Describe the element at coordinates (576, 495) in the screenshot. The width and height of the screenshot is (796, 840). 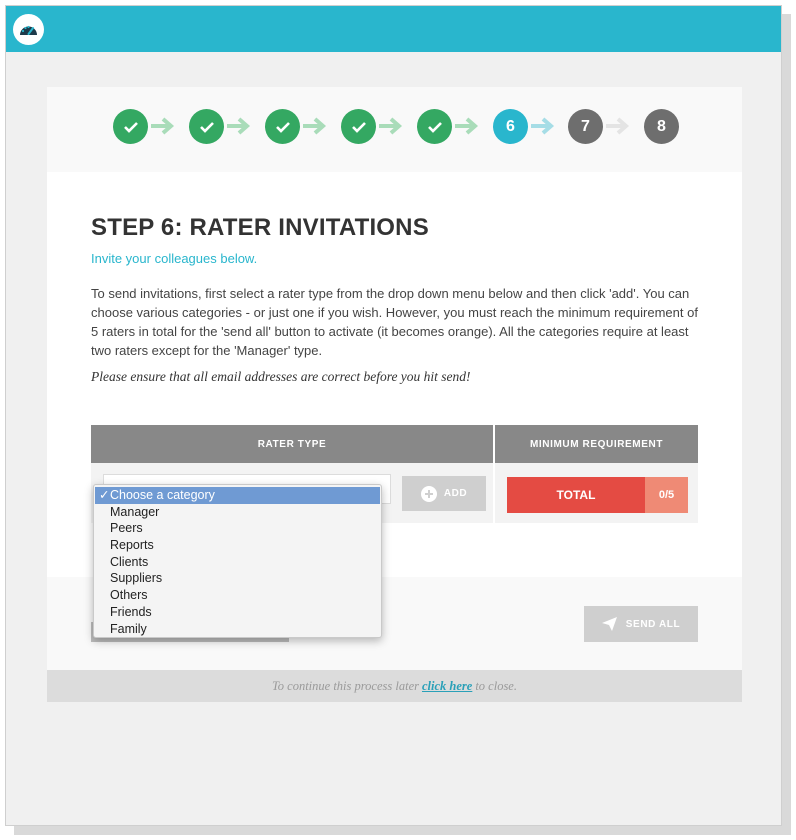
I see `total-badge: TOTAL` at that location.